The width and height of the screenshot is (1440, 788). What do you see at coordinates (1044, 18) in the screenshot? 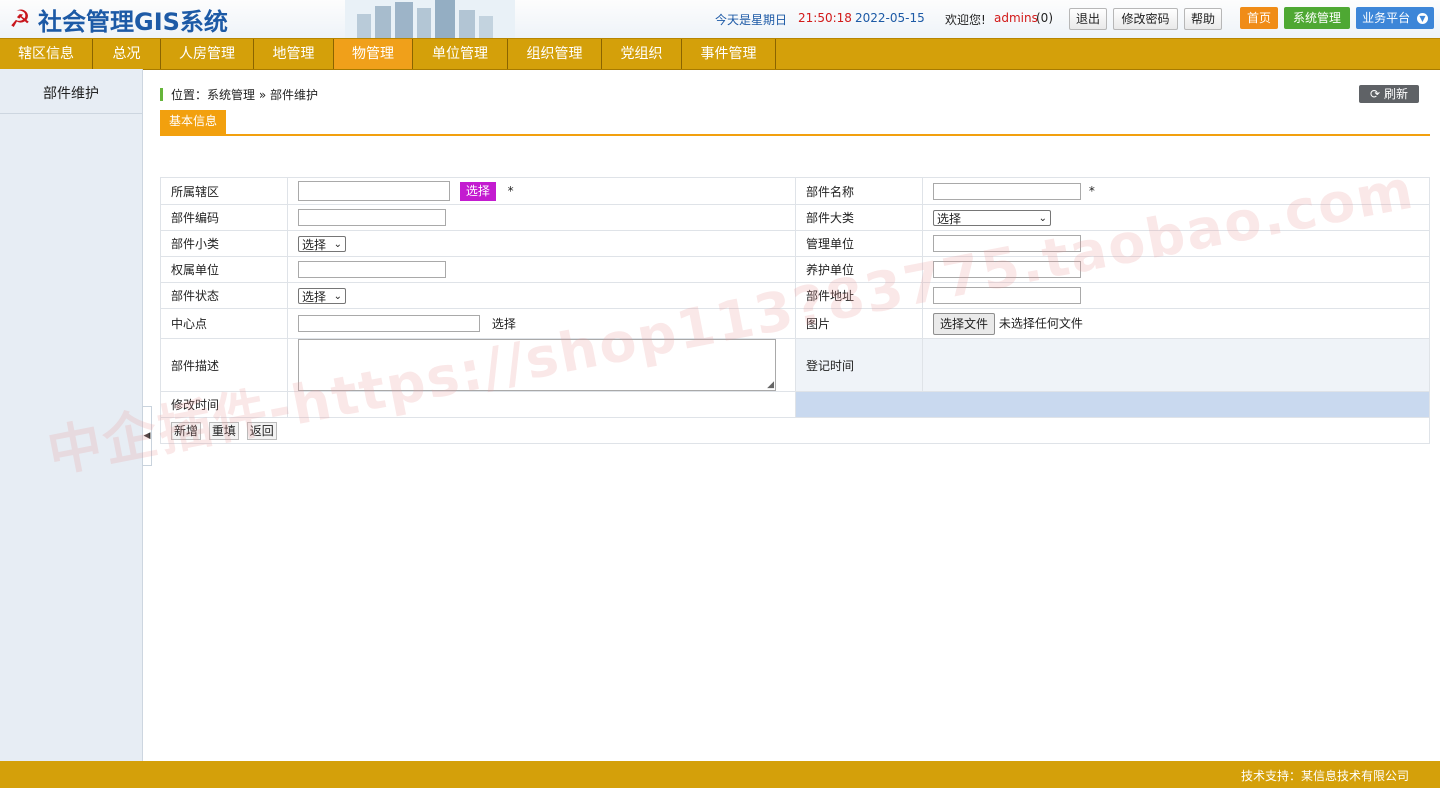
I see `message-count: (0)` at bounding box center [1044, 18].